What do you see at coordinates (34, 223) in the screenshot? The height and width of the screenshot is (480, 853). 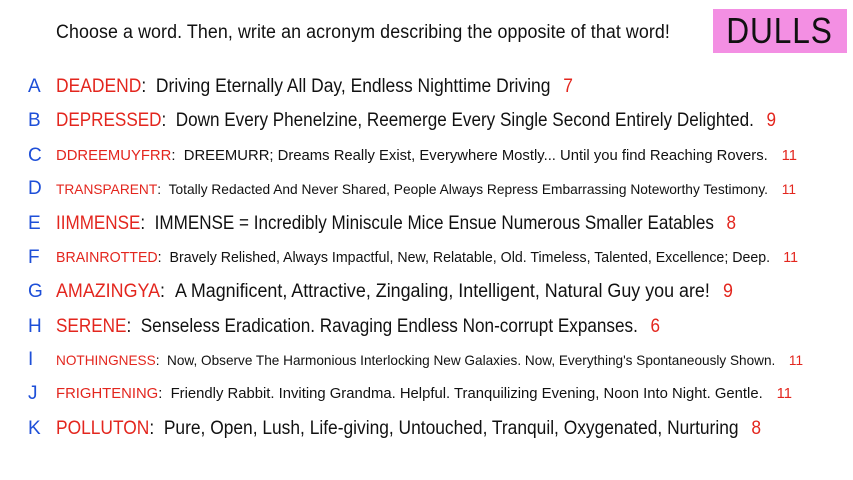 I see `row-letter: E` at bounding box center [34, 223].